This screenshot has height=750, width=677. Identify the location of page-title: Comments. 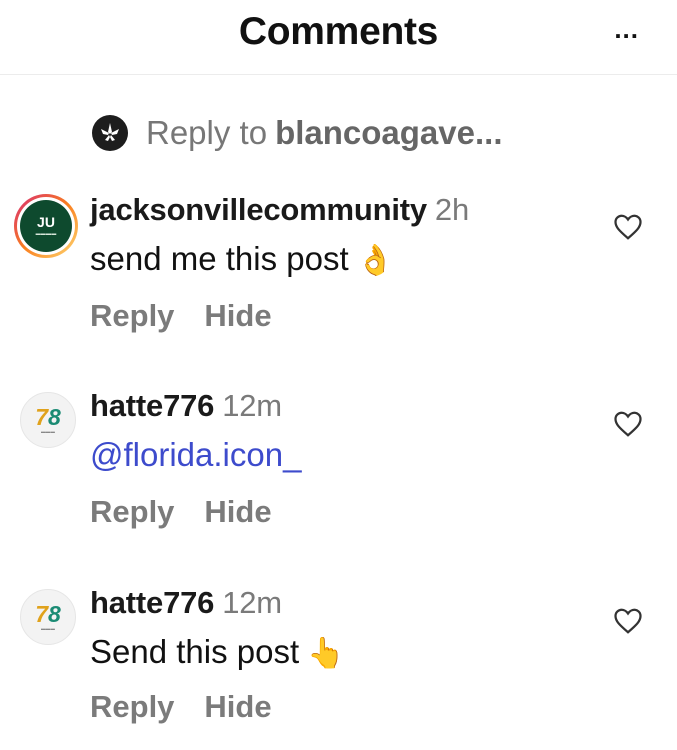
(338, 31).